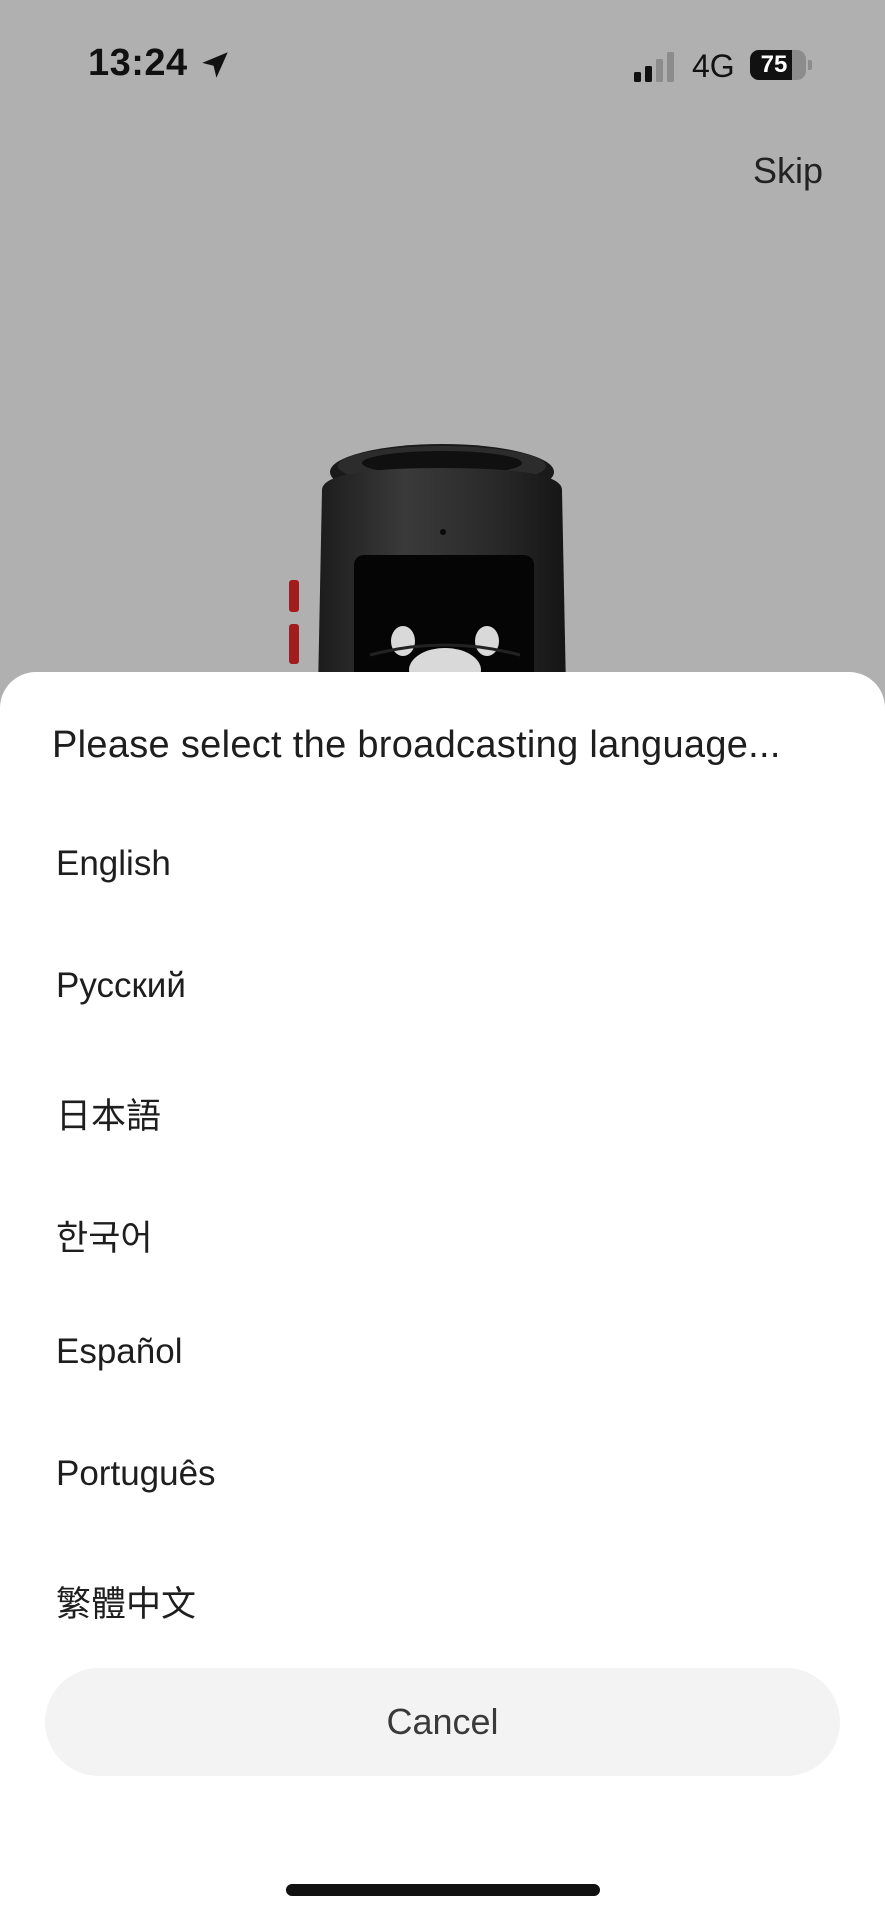 The height and width of the screenshot is (1920, 885). What do you see at coordinates (119, 1351) in the screenshot?
I see `language-label: Español` at bounding box center [119, 1351].